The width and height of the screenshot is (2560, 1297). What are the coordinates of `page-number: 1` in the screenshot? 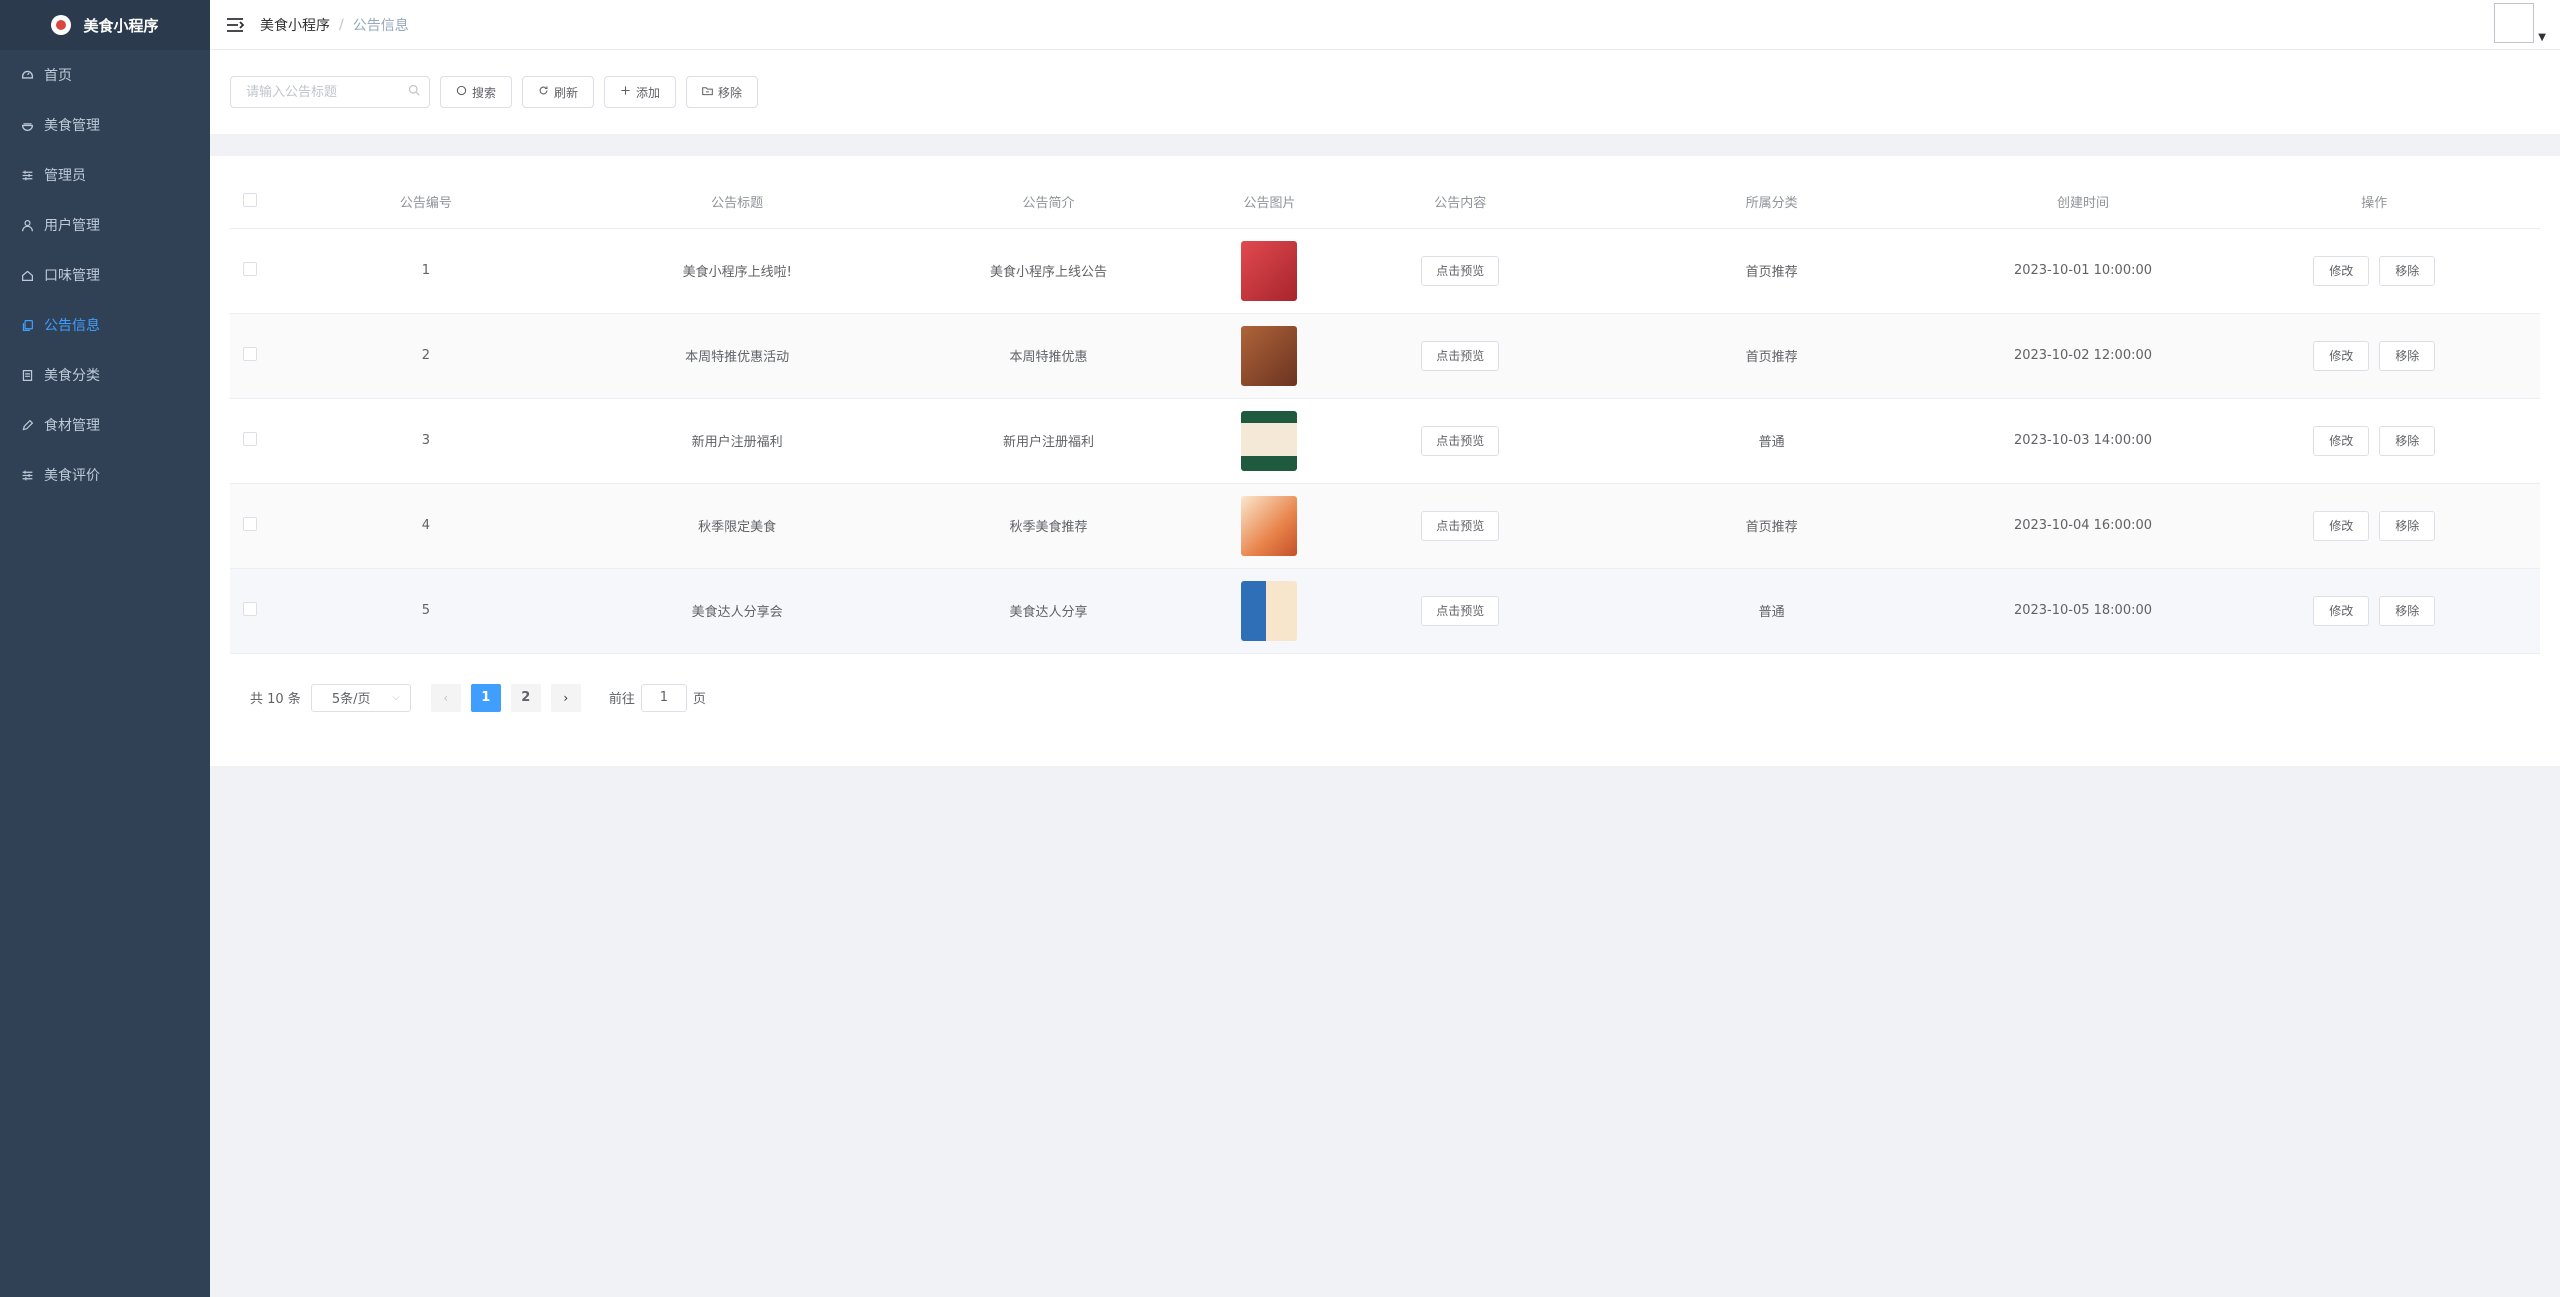 It's located at (485, 697).